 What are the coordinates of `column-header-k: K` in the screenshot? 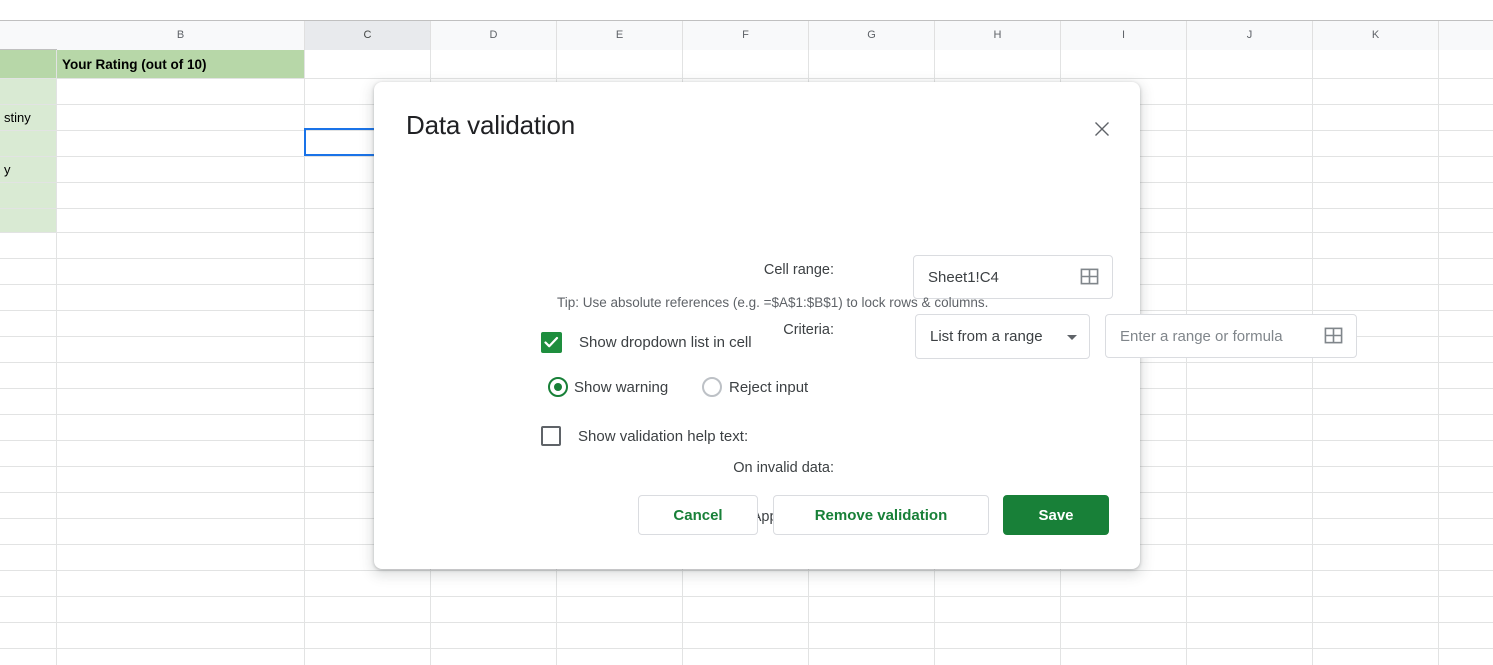 It's located at (1376, 35).